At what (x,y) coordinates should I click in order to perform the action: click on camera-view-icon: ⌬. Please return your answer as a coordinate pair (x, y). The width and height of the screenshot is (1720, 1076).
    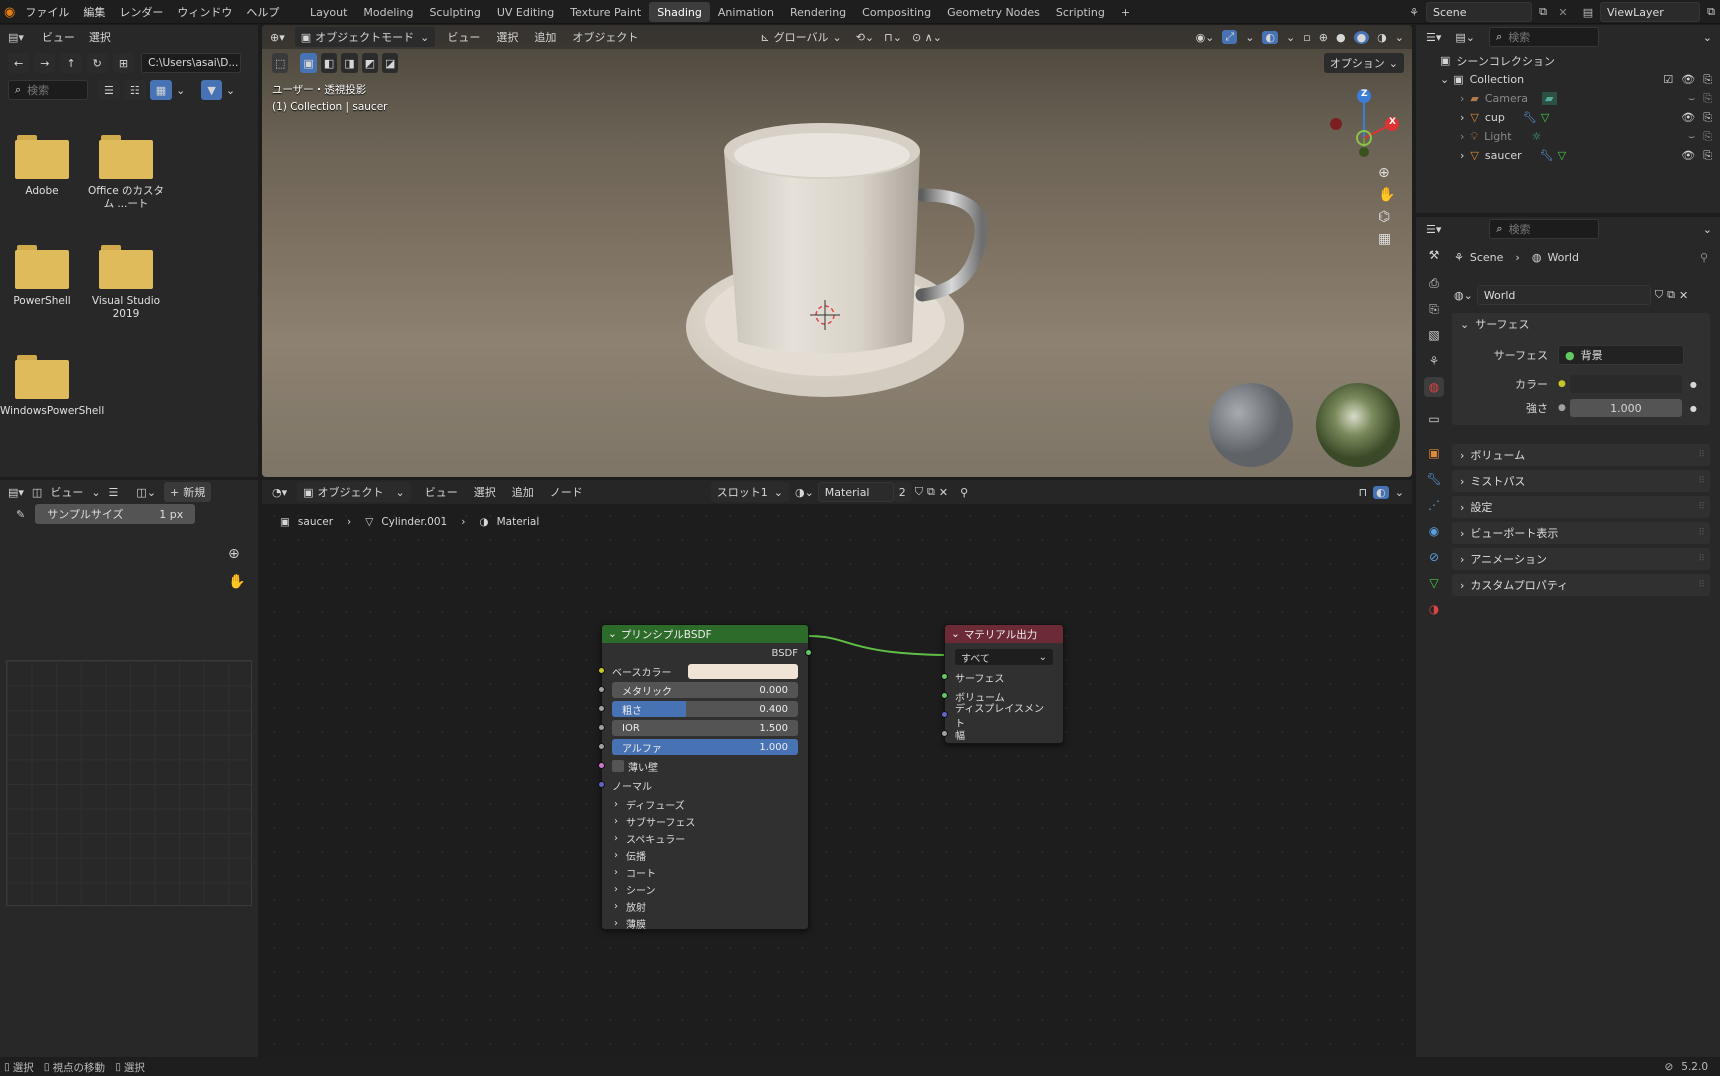
    Looking at the image, I should click on (1386, 217).